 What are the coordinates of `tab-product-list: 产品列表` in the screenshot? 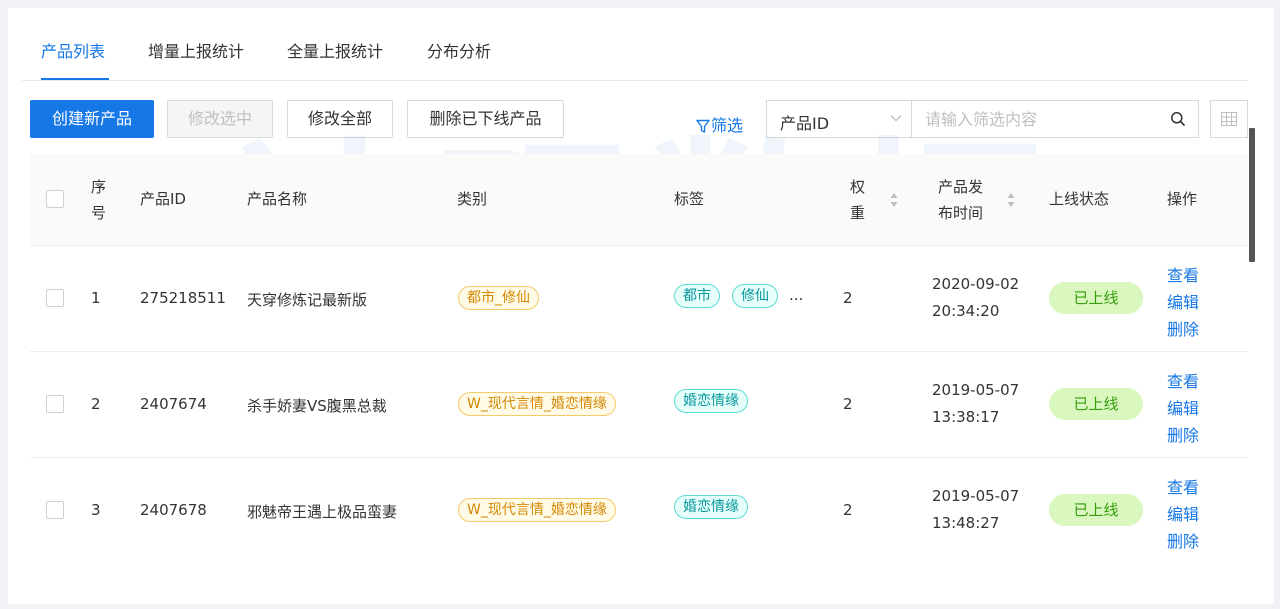 It's located at (73, 50).